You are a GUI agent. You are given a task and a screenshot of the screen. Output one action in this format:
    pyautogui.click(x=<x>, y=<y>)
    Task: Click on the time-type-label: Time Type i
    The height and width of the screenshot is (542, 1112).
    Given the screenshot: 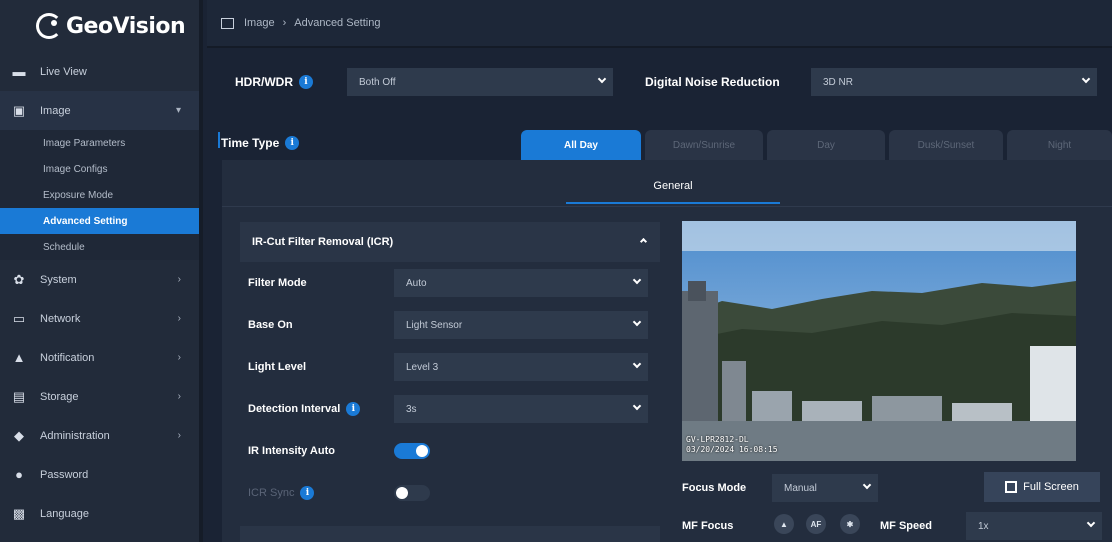 What is the action you would take?
    pyautogui.click(x=260, y=143)
    